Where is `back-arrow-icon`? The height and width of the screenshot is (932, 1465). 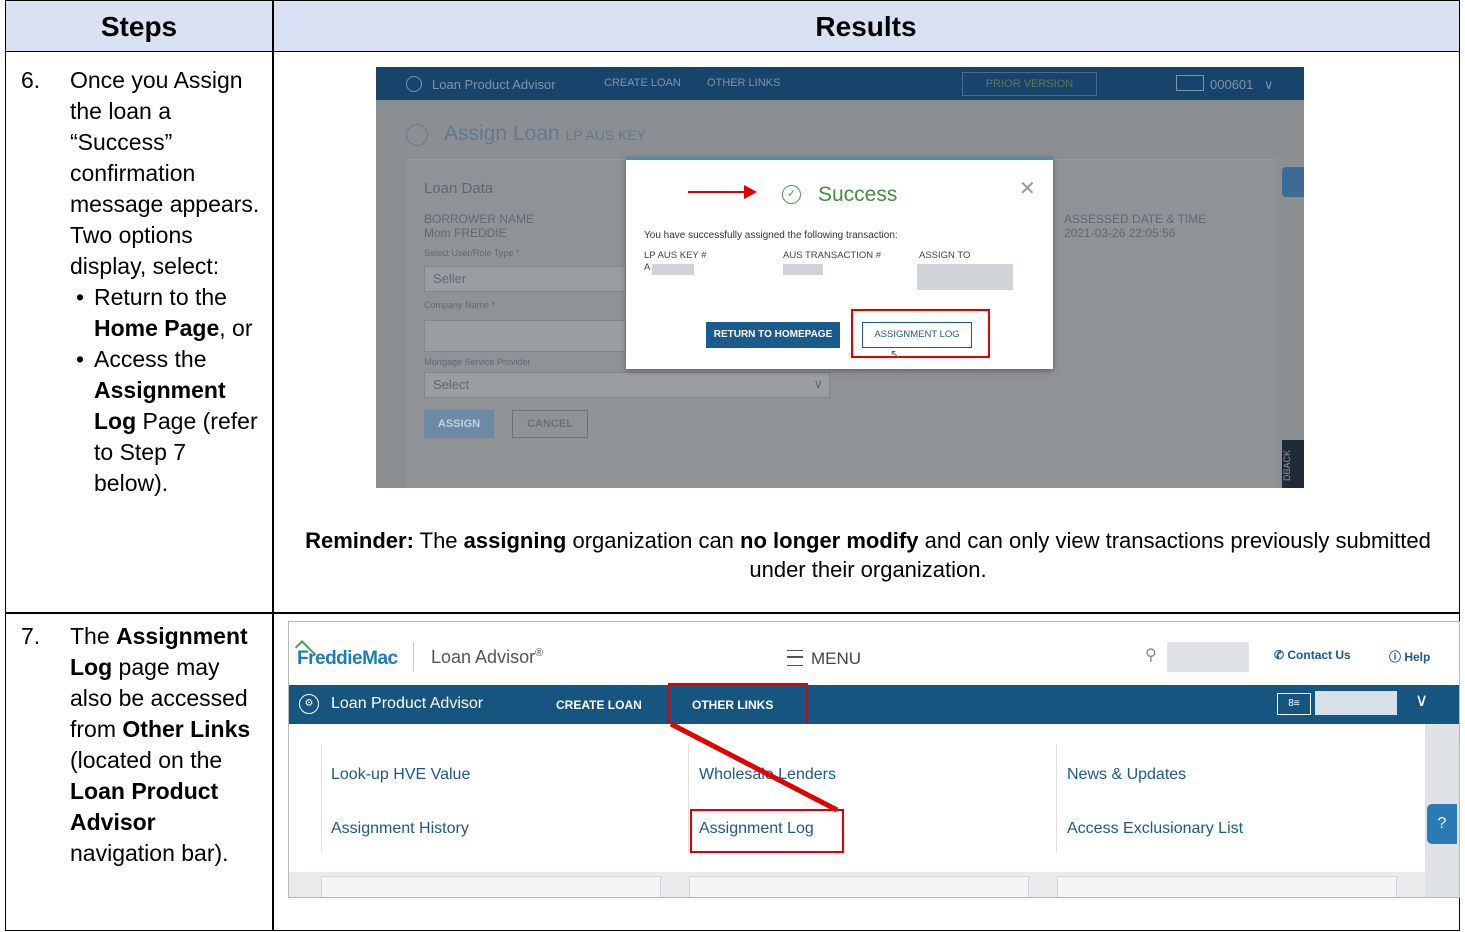 back-arrow-icon is located at coordinates (417, 135).